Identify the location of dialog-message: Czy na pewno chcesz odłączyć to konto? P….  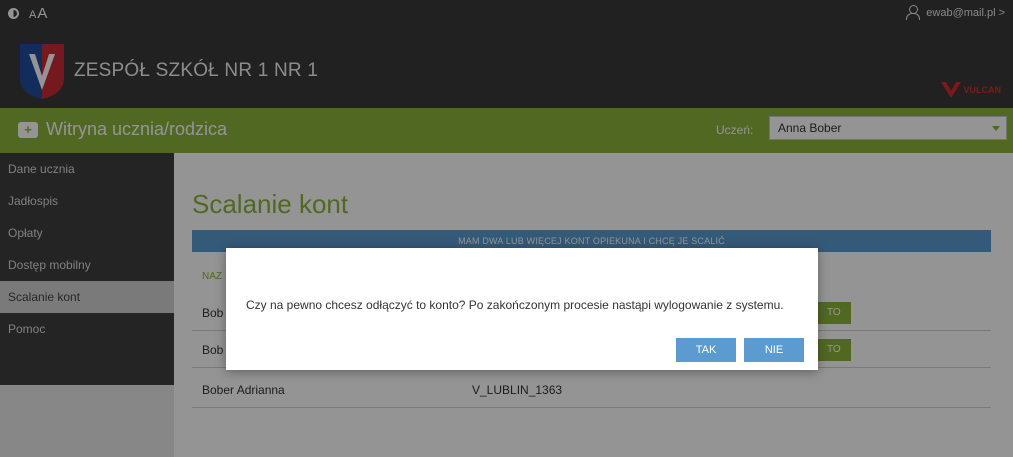
(515, 305).